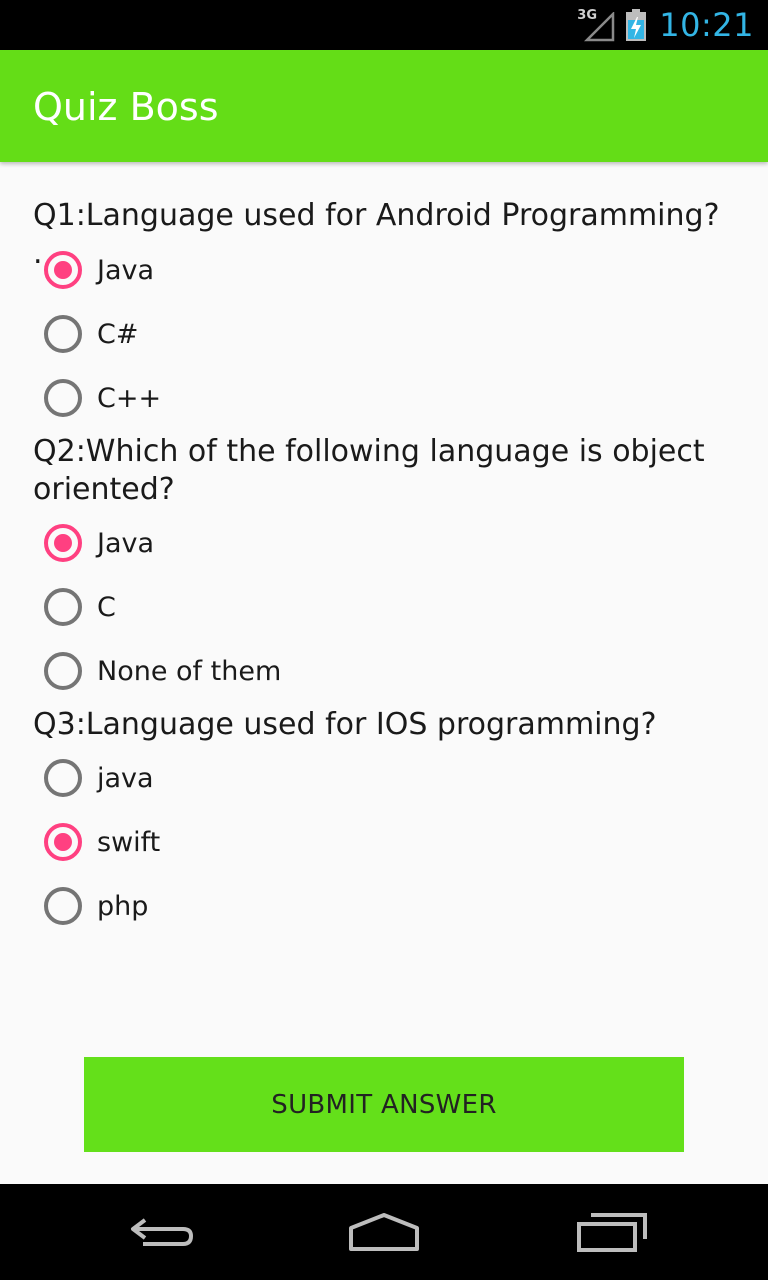 The height and width of the screenshot is (1280, 768). Describe the element at coordinates (384, 1104) in the screenshot. I see `submit-answer-button: SUBMIT ANSWER` at that location.